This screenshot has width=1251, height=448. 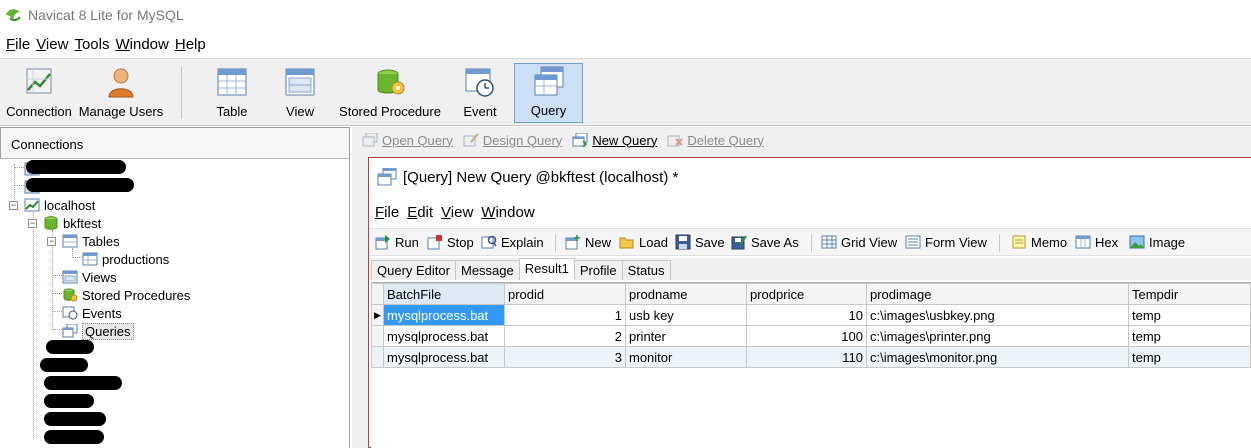 I want to click on tab-profile: Profile, so click(x=598, y=270).